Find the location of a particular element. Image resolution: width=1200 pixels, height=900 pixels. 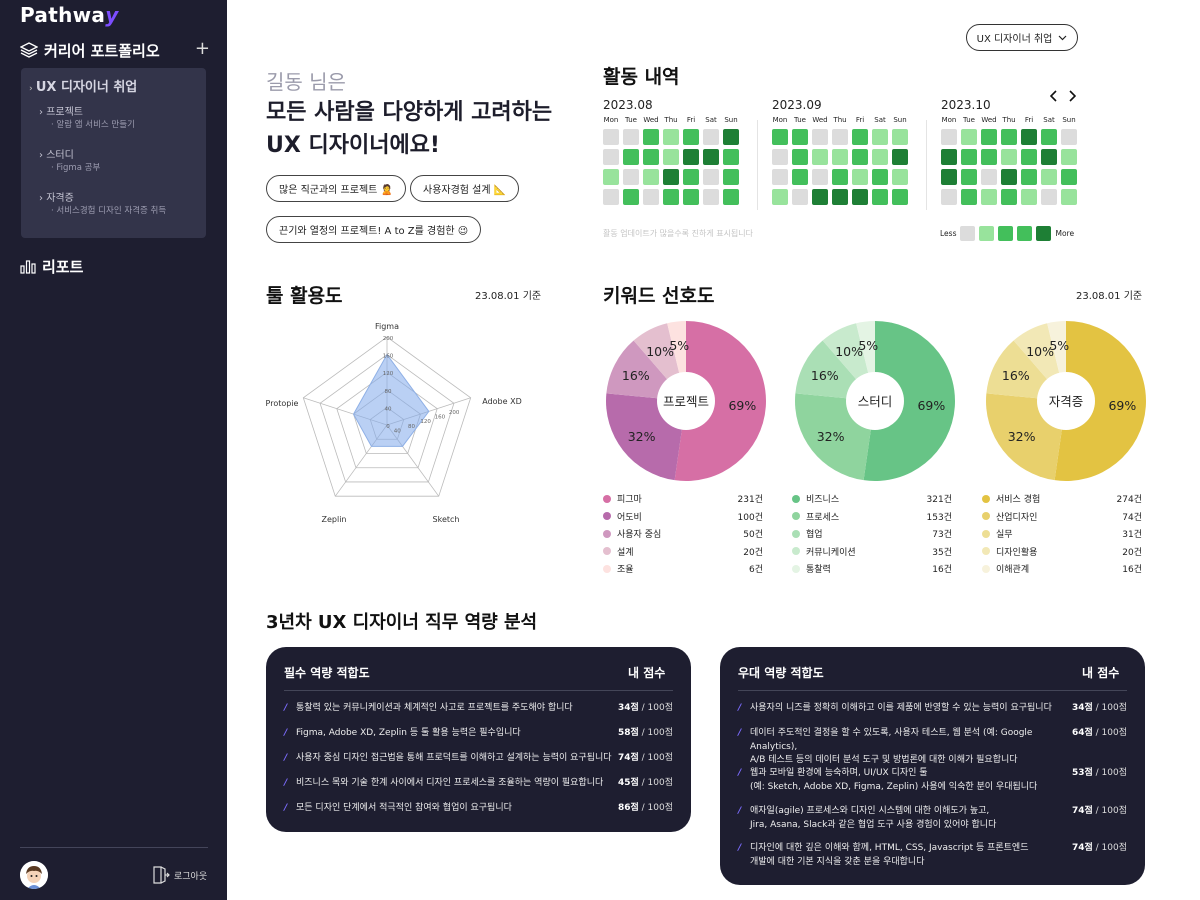

avatar is located at coordinates (34, 875).